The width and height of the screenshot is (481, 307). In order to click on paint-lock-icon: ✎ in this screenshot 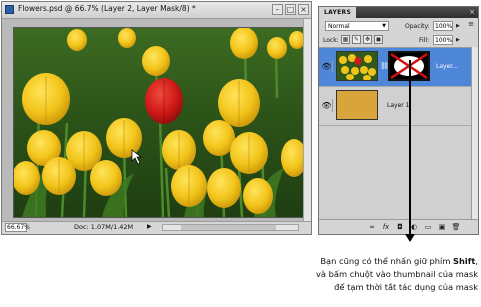, I will do `click(356, 39)`.